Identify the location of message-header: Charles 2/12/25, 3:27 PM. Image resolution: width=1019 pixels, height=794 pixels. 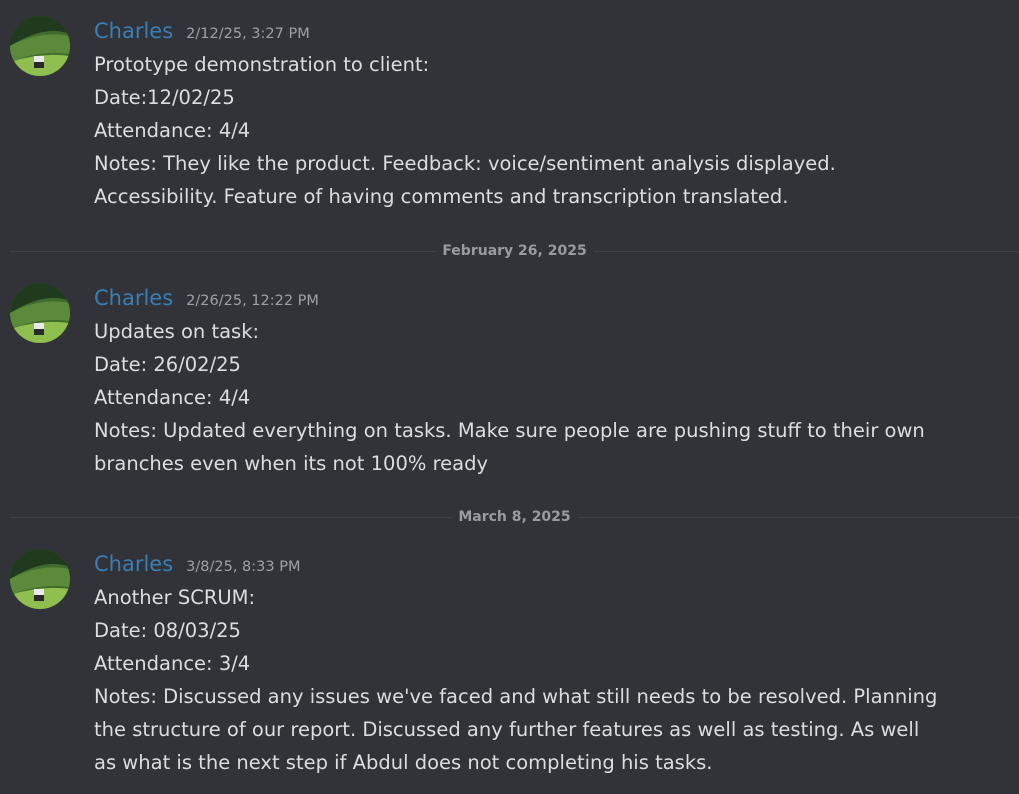
(202, 31).